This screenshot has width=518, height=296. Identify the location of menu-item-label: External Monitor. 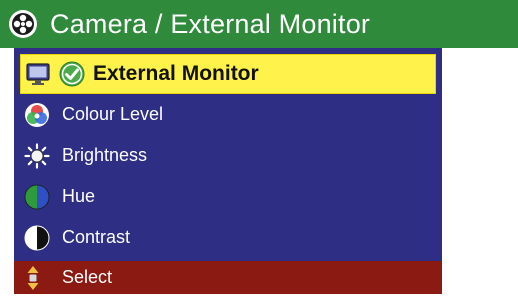
(176, 73).